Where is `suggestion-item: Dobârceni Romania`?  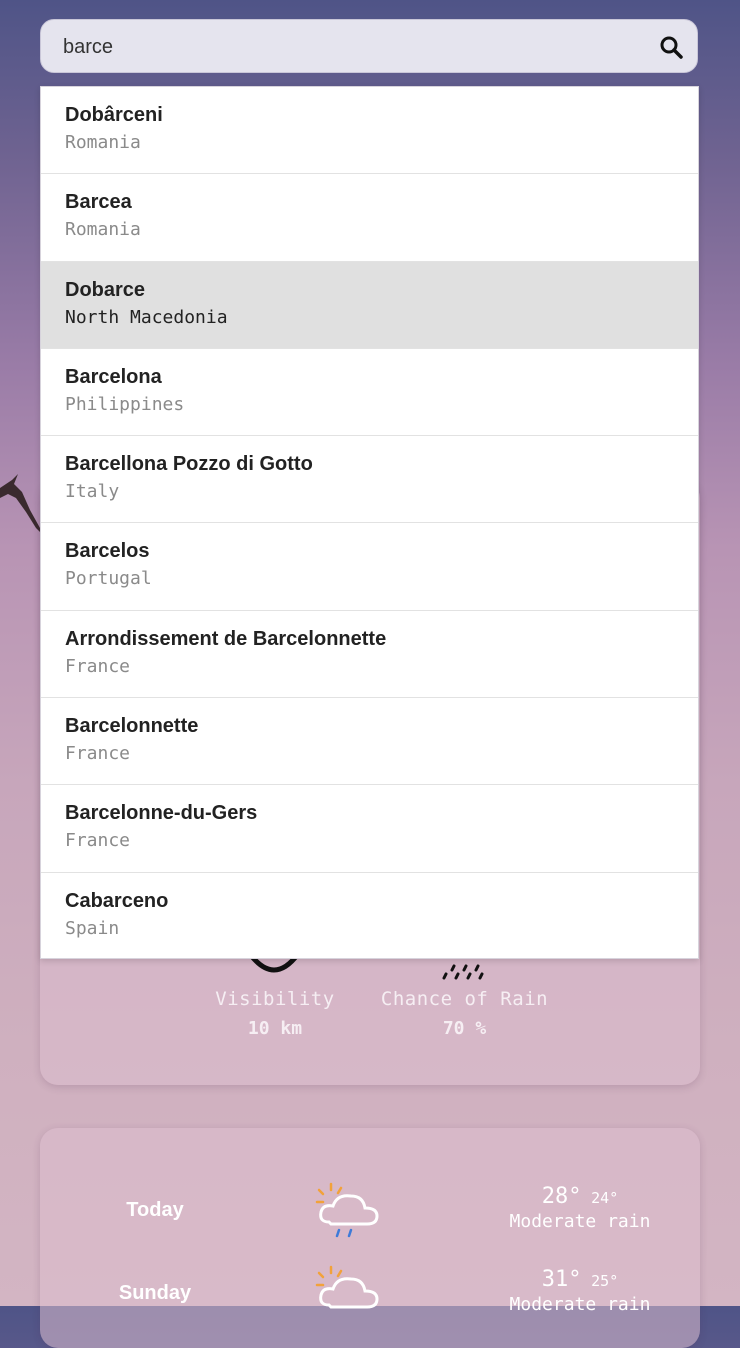 suggestion-item: Dobârceni Romania is located at coordinates (369, 131).